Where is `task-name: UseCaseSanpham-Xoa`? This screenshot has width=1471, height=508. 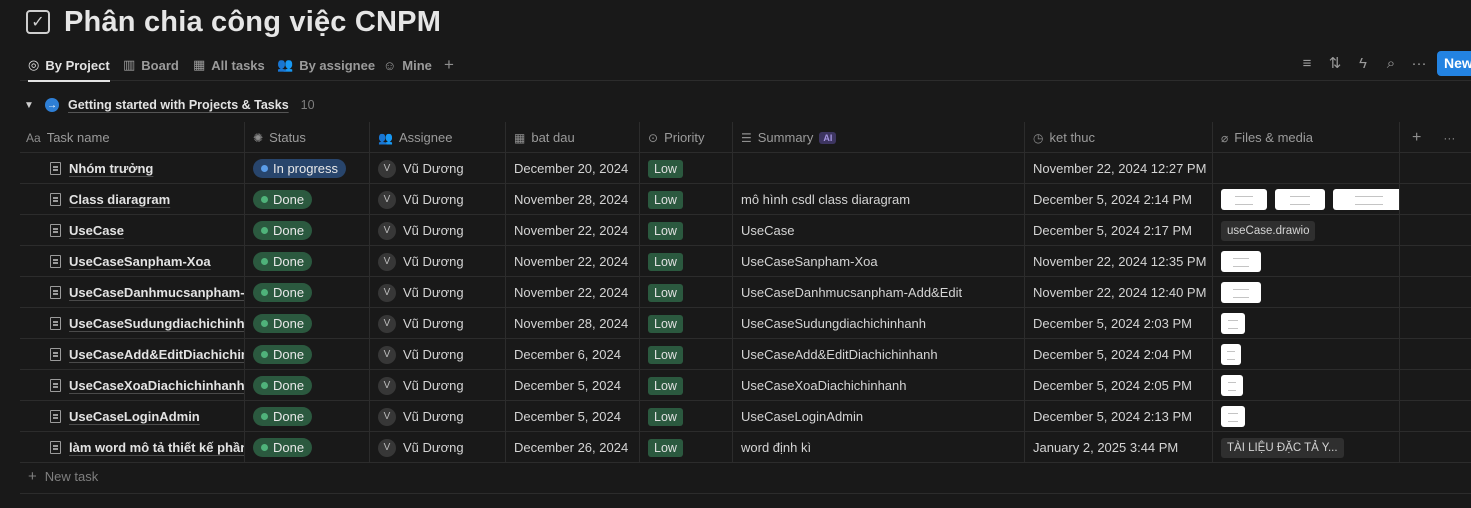
task-name: UseCaseSanpham-Xoa is located at coordinates (140, 261).